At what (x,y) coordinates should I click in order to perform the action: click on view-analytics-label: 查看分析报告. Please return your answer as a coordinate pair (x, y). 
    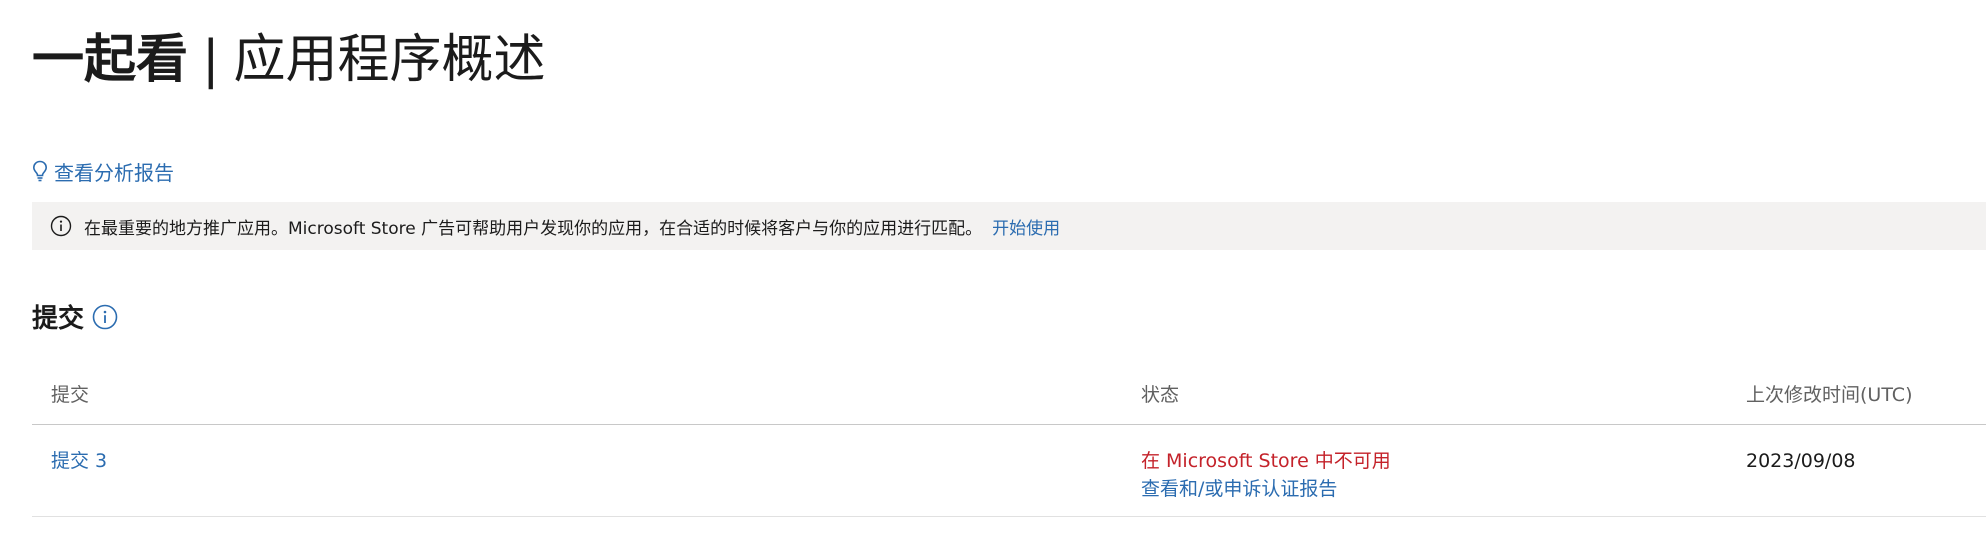
    Looking at the image, I should click on (114, 172).